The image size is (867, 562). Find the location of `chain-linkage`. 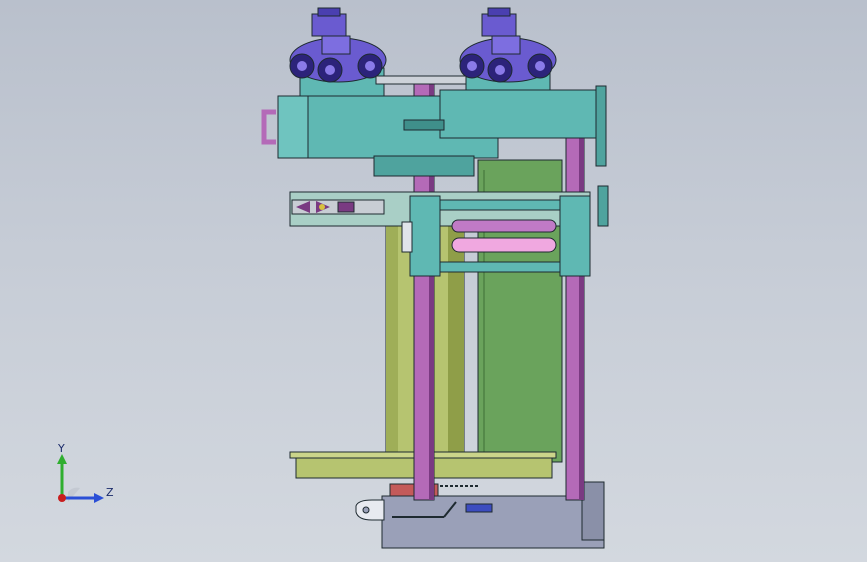

chain-linkage is located at coordinates (338, 207).